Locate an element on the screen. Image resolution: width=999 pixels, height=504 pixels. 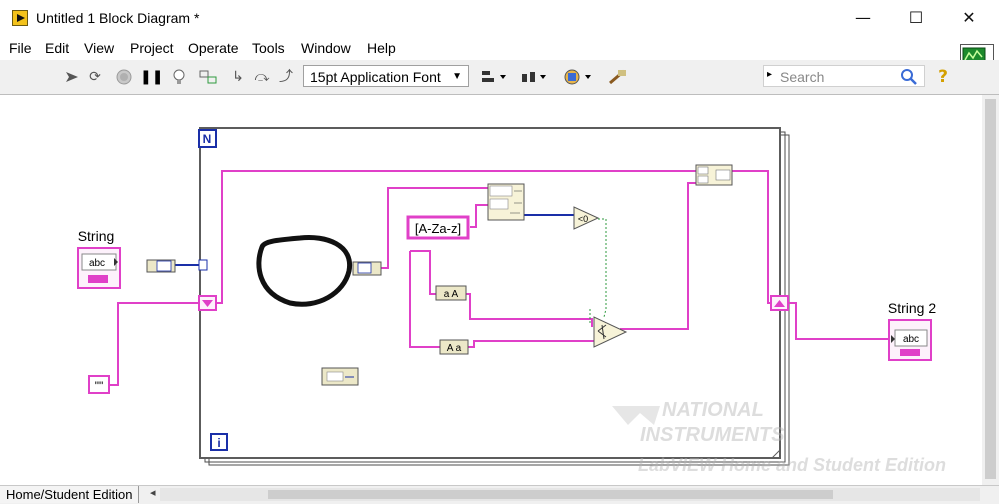
svg-text: A a is located at coordinates (454, 348).